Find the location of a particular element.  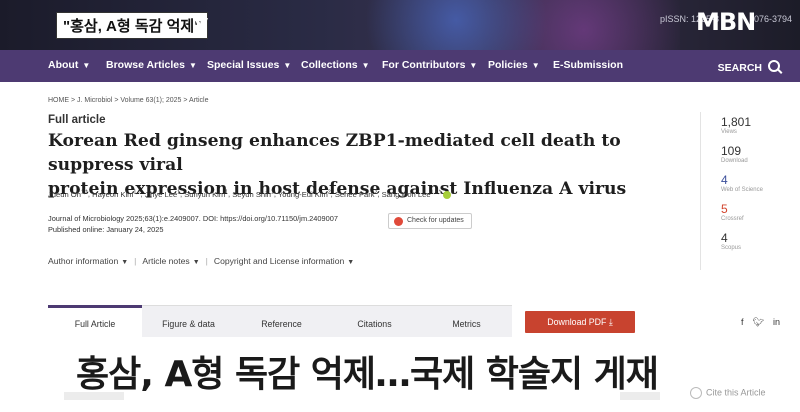

cite-this-article-button: Cite this Article is located at coordinates (728, 393).